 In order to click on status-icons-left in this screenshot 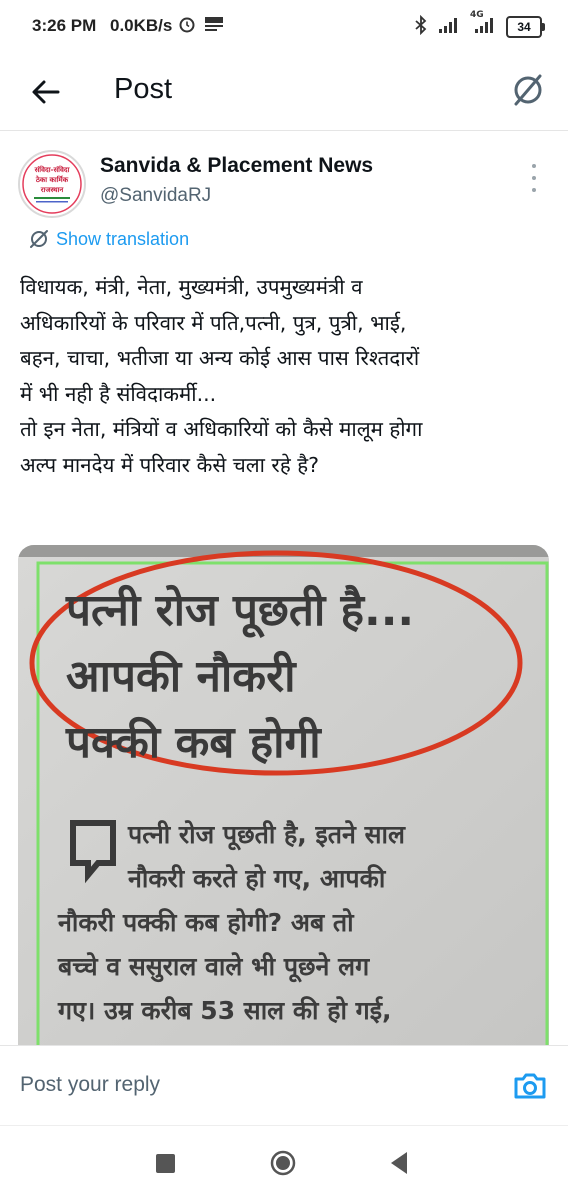, I will do `click(201, 26)`.